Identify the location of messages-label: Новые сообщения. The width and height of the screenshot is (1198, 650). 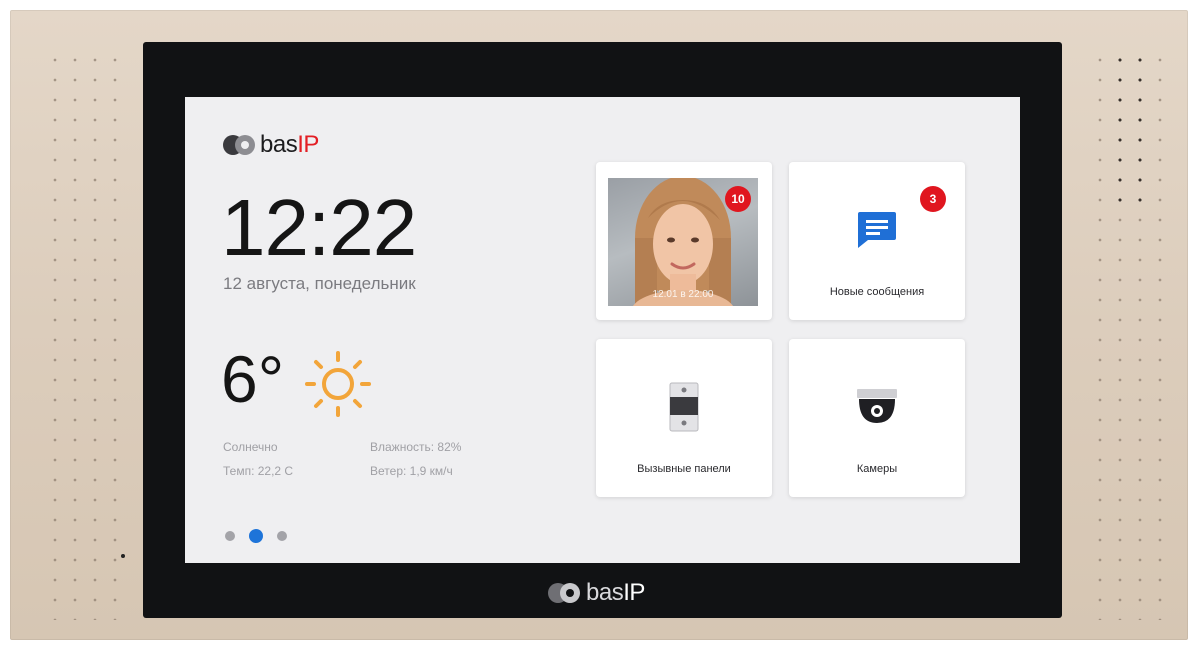
(877, 292).